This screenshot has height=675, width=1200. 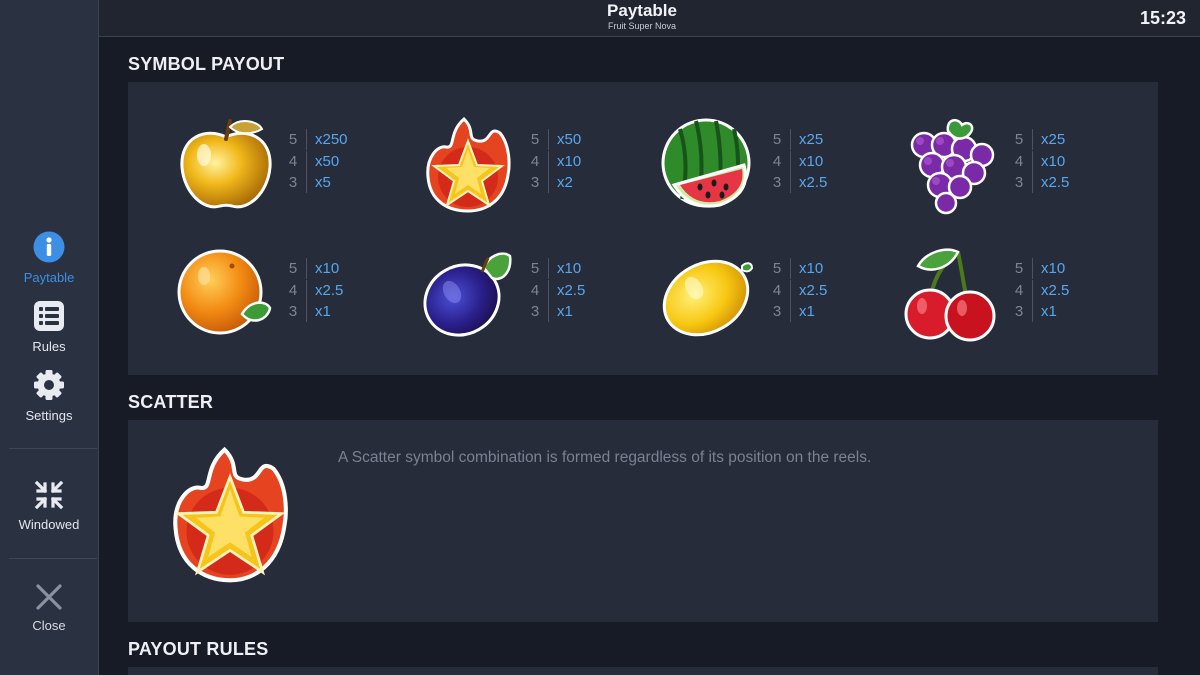 I want to click on windowed-icon, so click(x=49, y=495).